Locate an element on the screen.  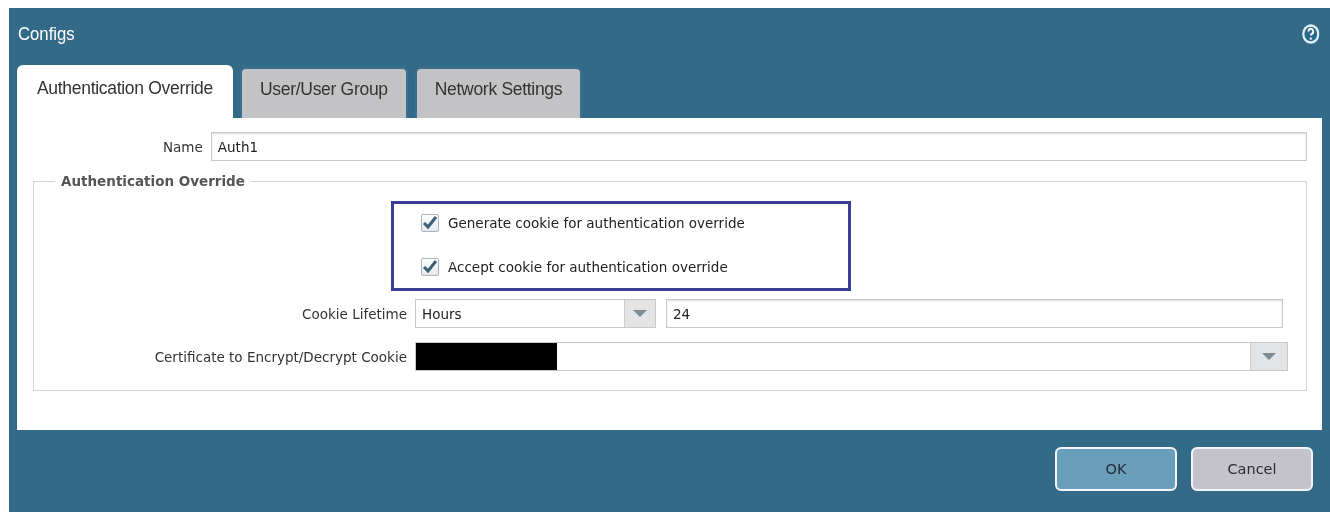
tab: Authentication Override is located at coordinates (125, 91).